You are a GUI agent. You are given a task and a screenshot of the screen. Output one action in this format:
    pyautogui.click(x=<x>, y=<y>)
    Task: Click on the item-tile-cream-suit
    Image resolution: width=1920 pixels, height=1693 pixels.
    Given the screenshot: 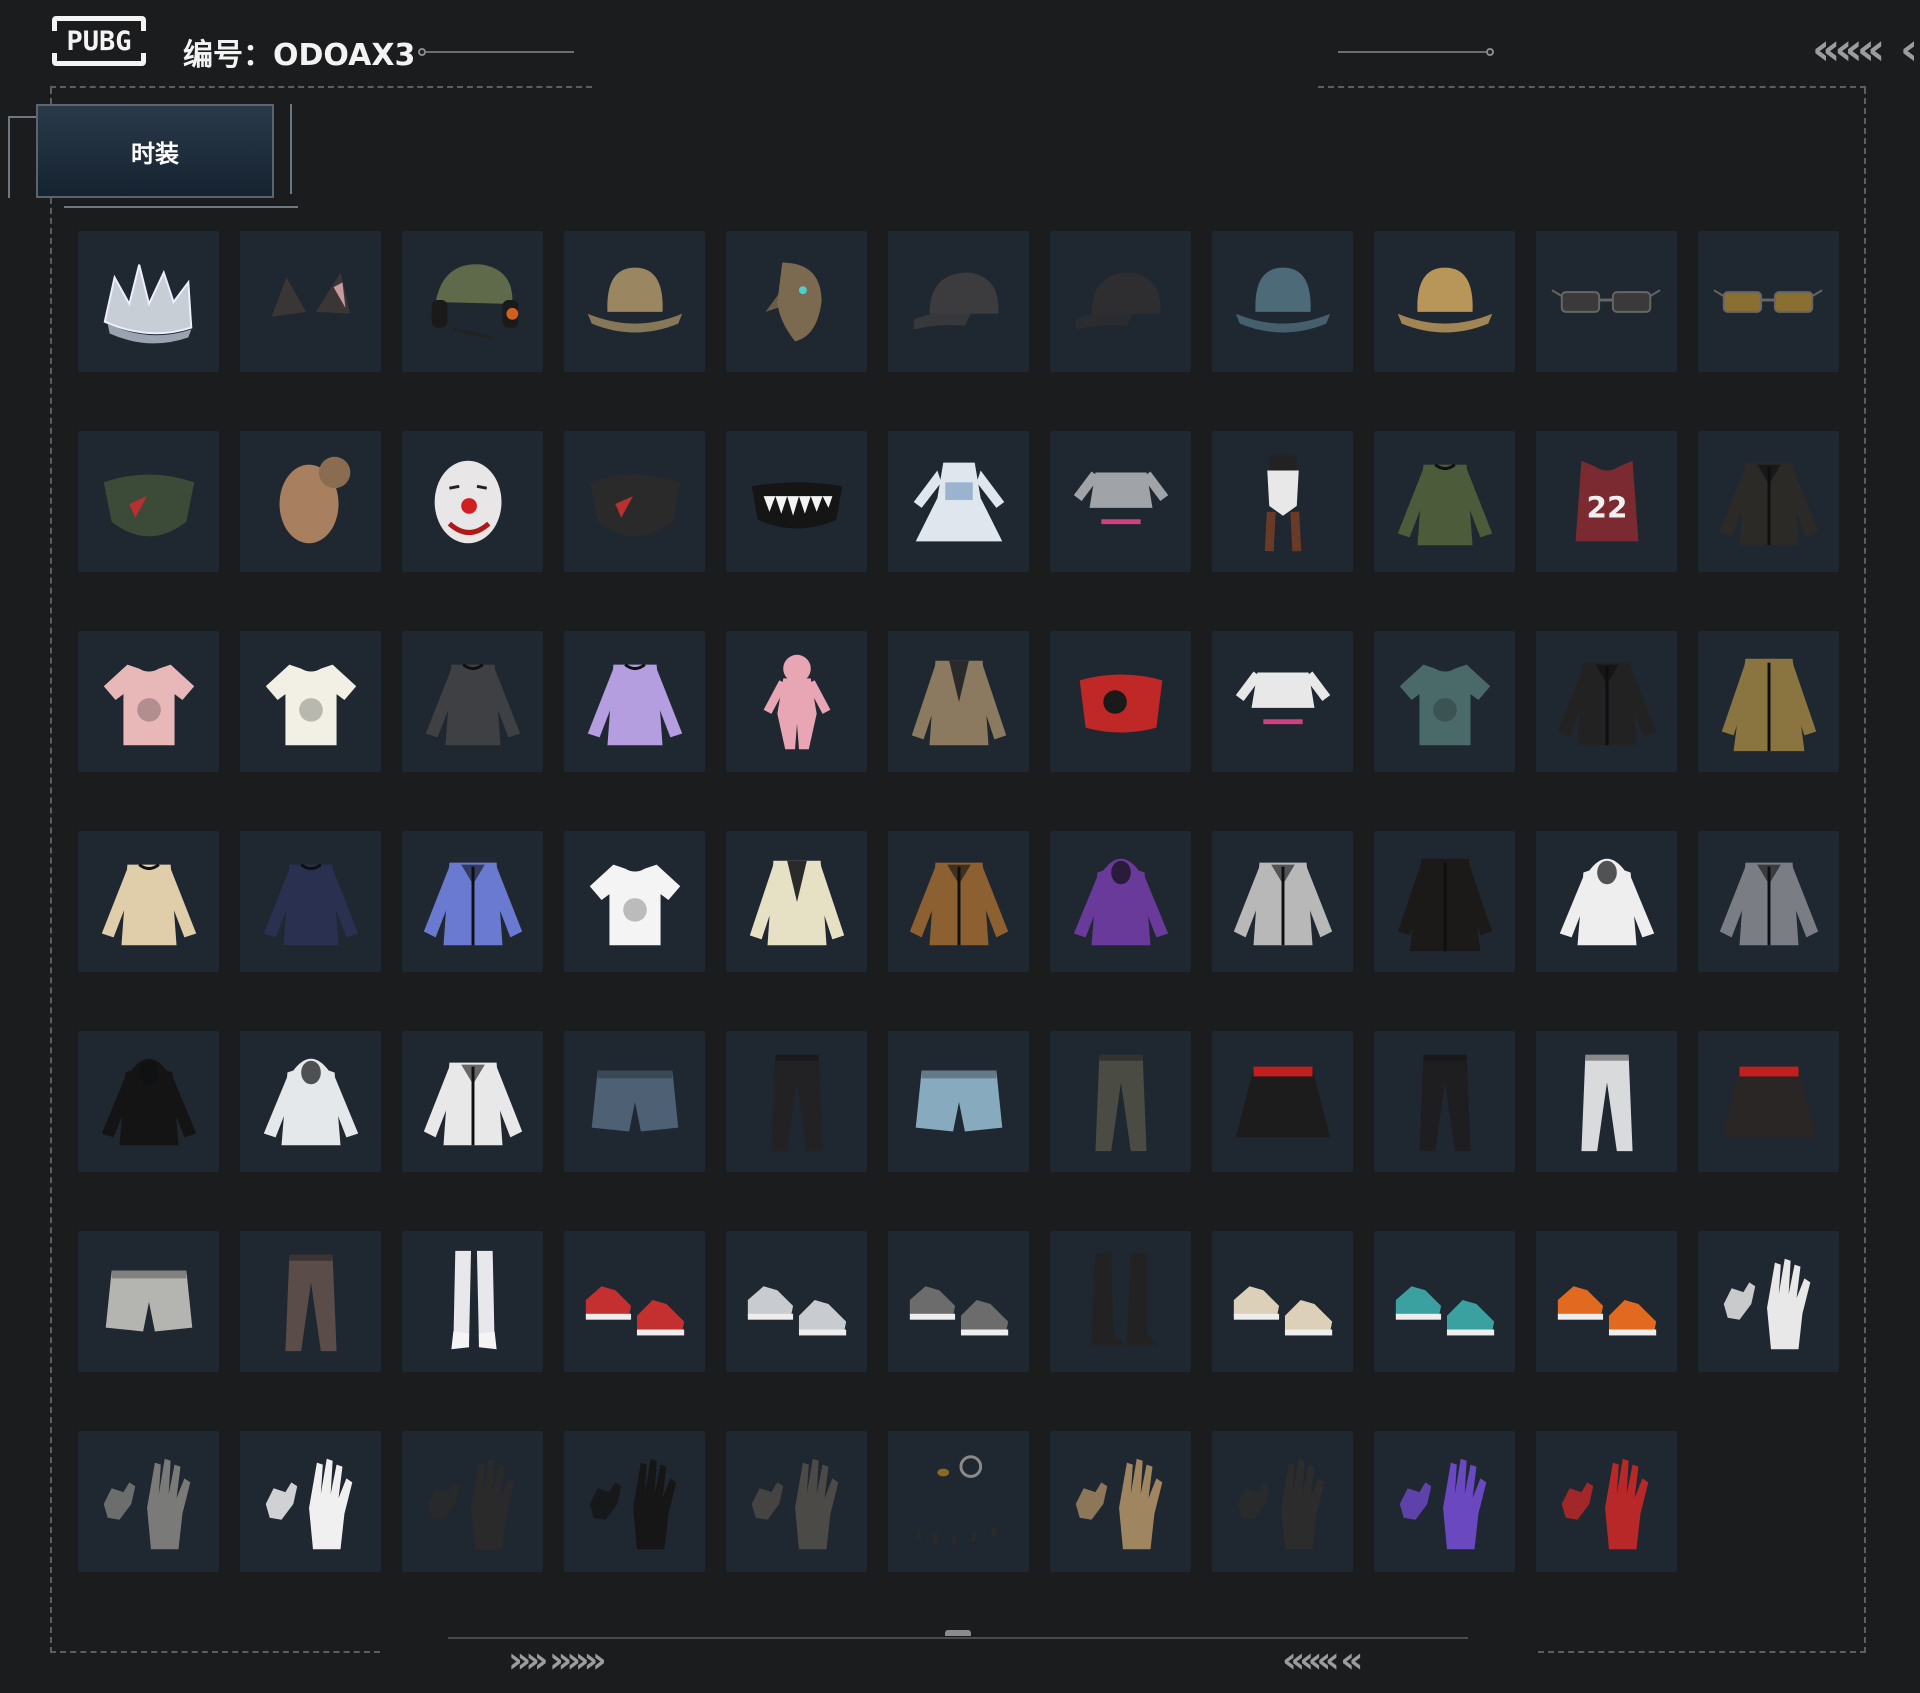 What is the action you would take?
    pyautogui.click(x=796, y=901)
    